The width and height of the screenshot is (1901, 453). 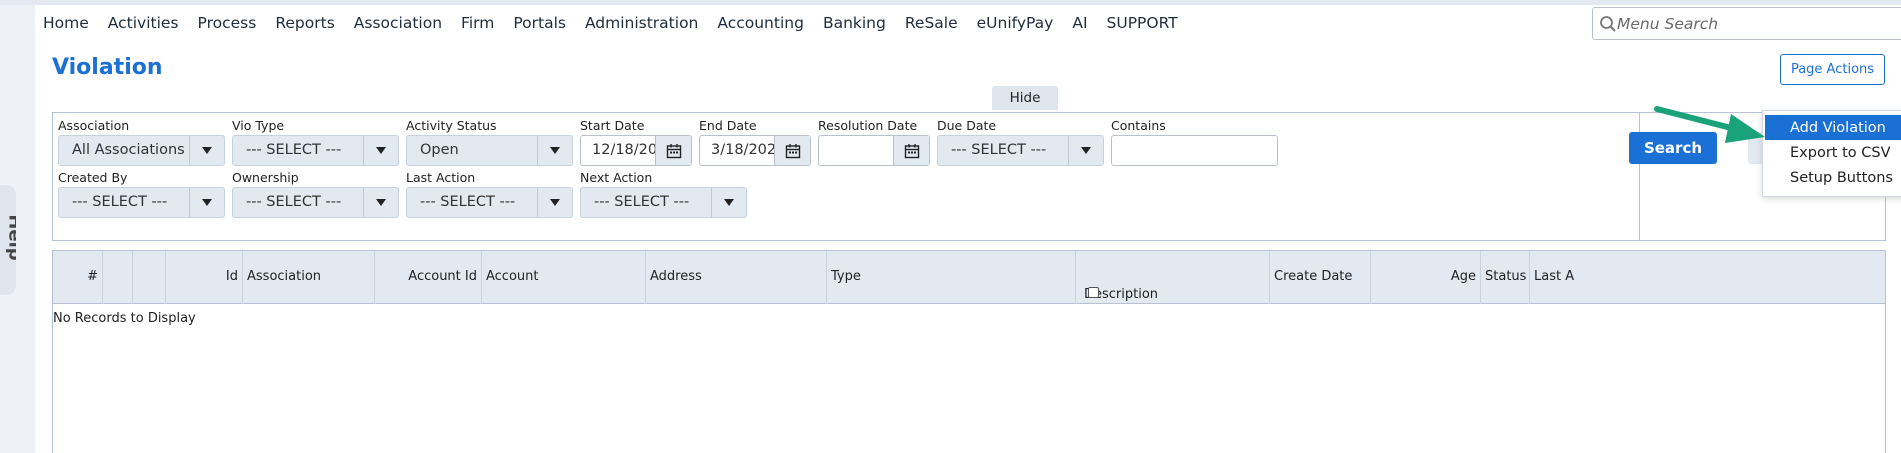 What do you see at coordinates (227, 23) in the screenshot?
I see `nav-item-process: Process` at bounding box center [227, 23].